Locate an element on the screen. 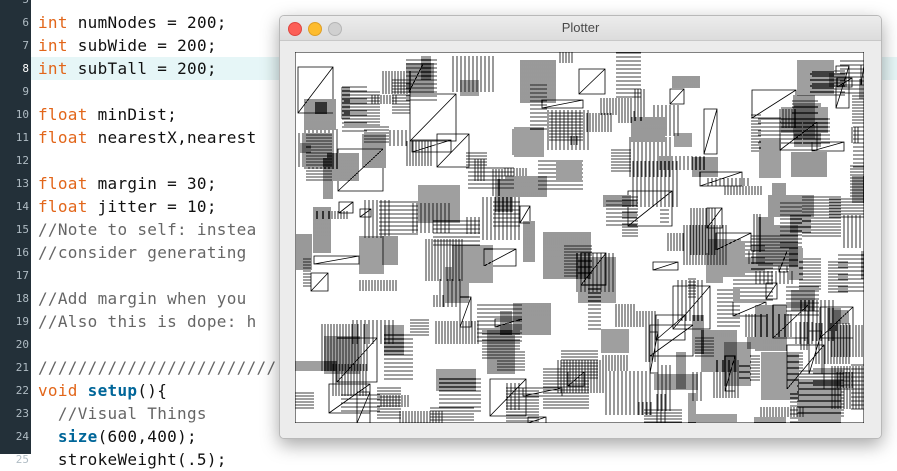  code-line: //Also this is dope: h is located at coordinates (147, 321).